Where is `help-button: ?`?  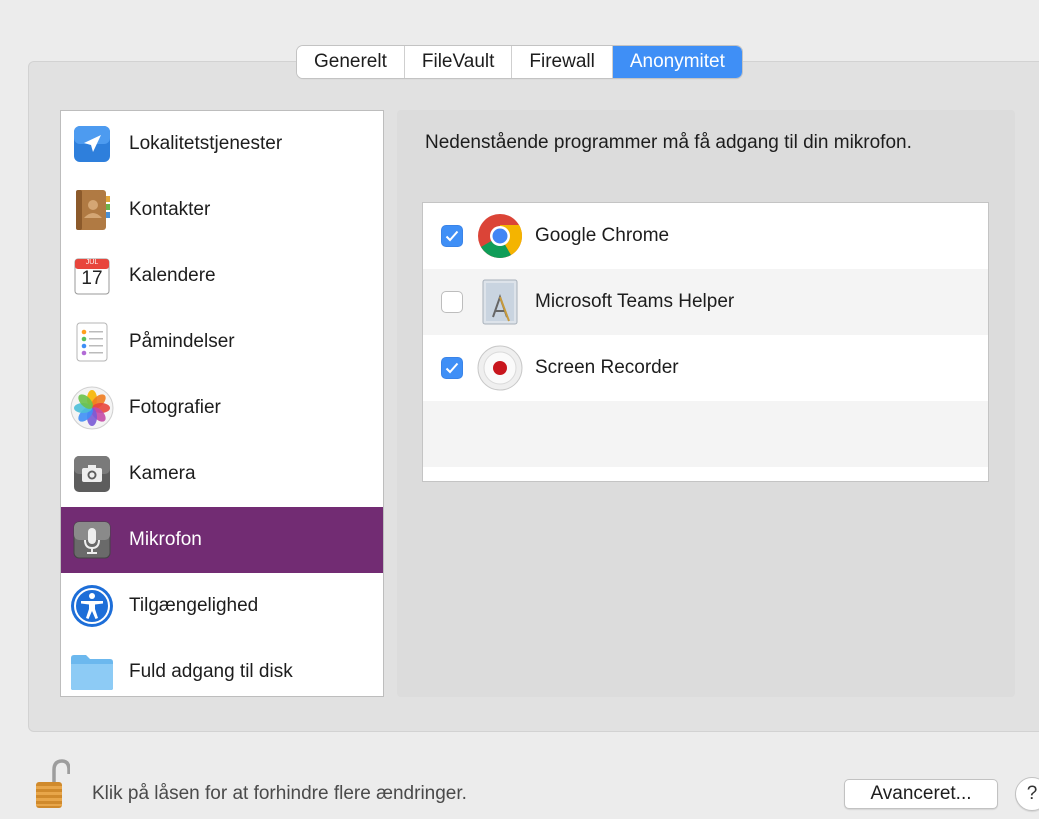 help-button: ? is located at coordinates (1027, 794).